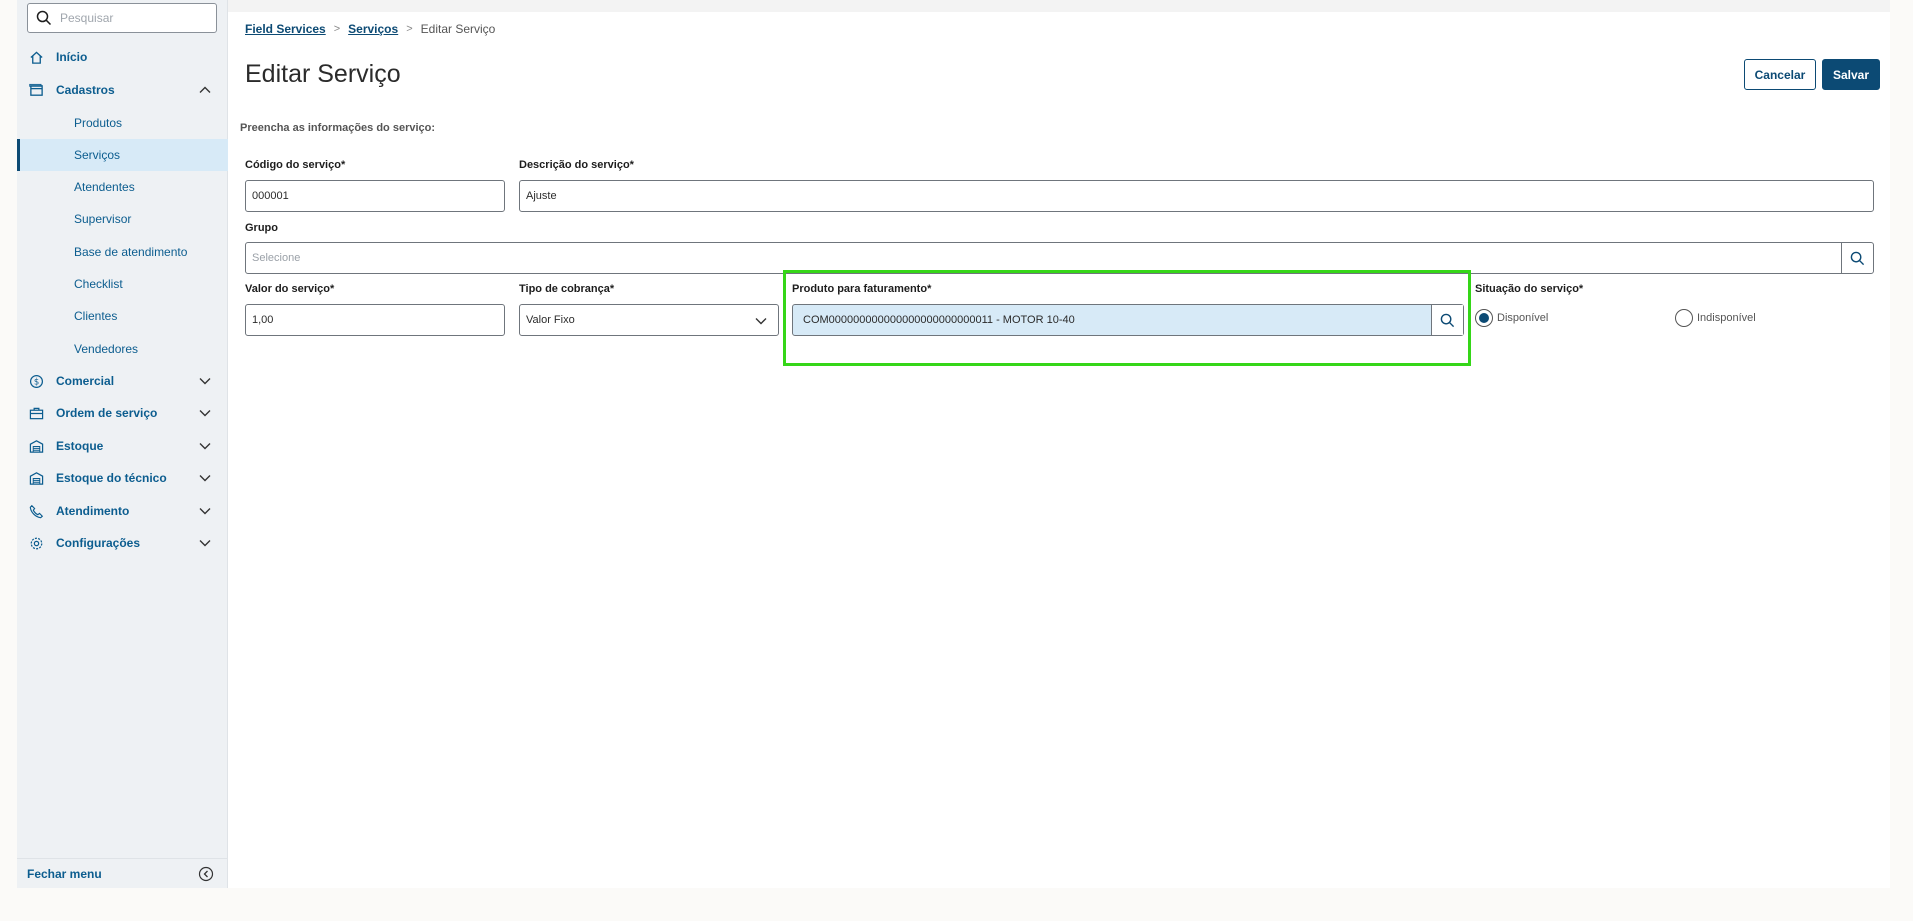  I want to click on sidebar-item-atendimento: Atendimento, so click(122, 511).